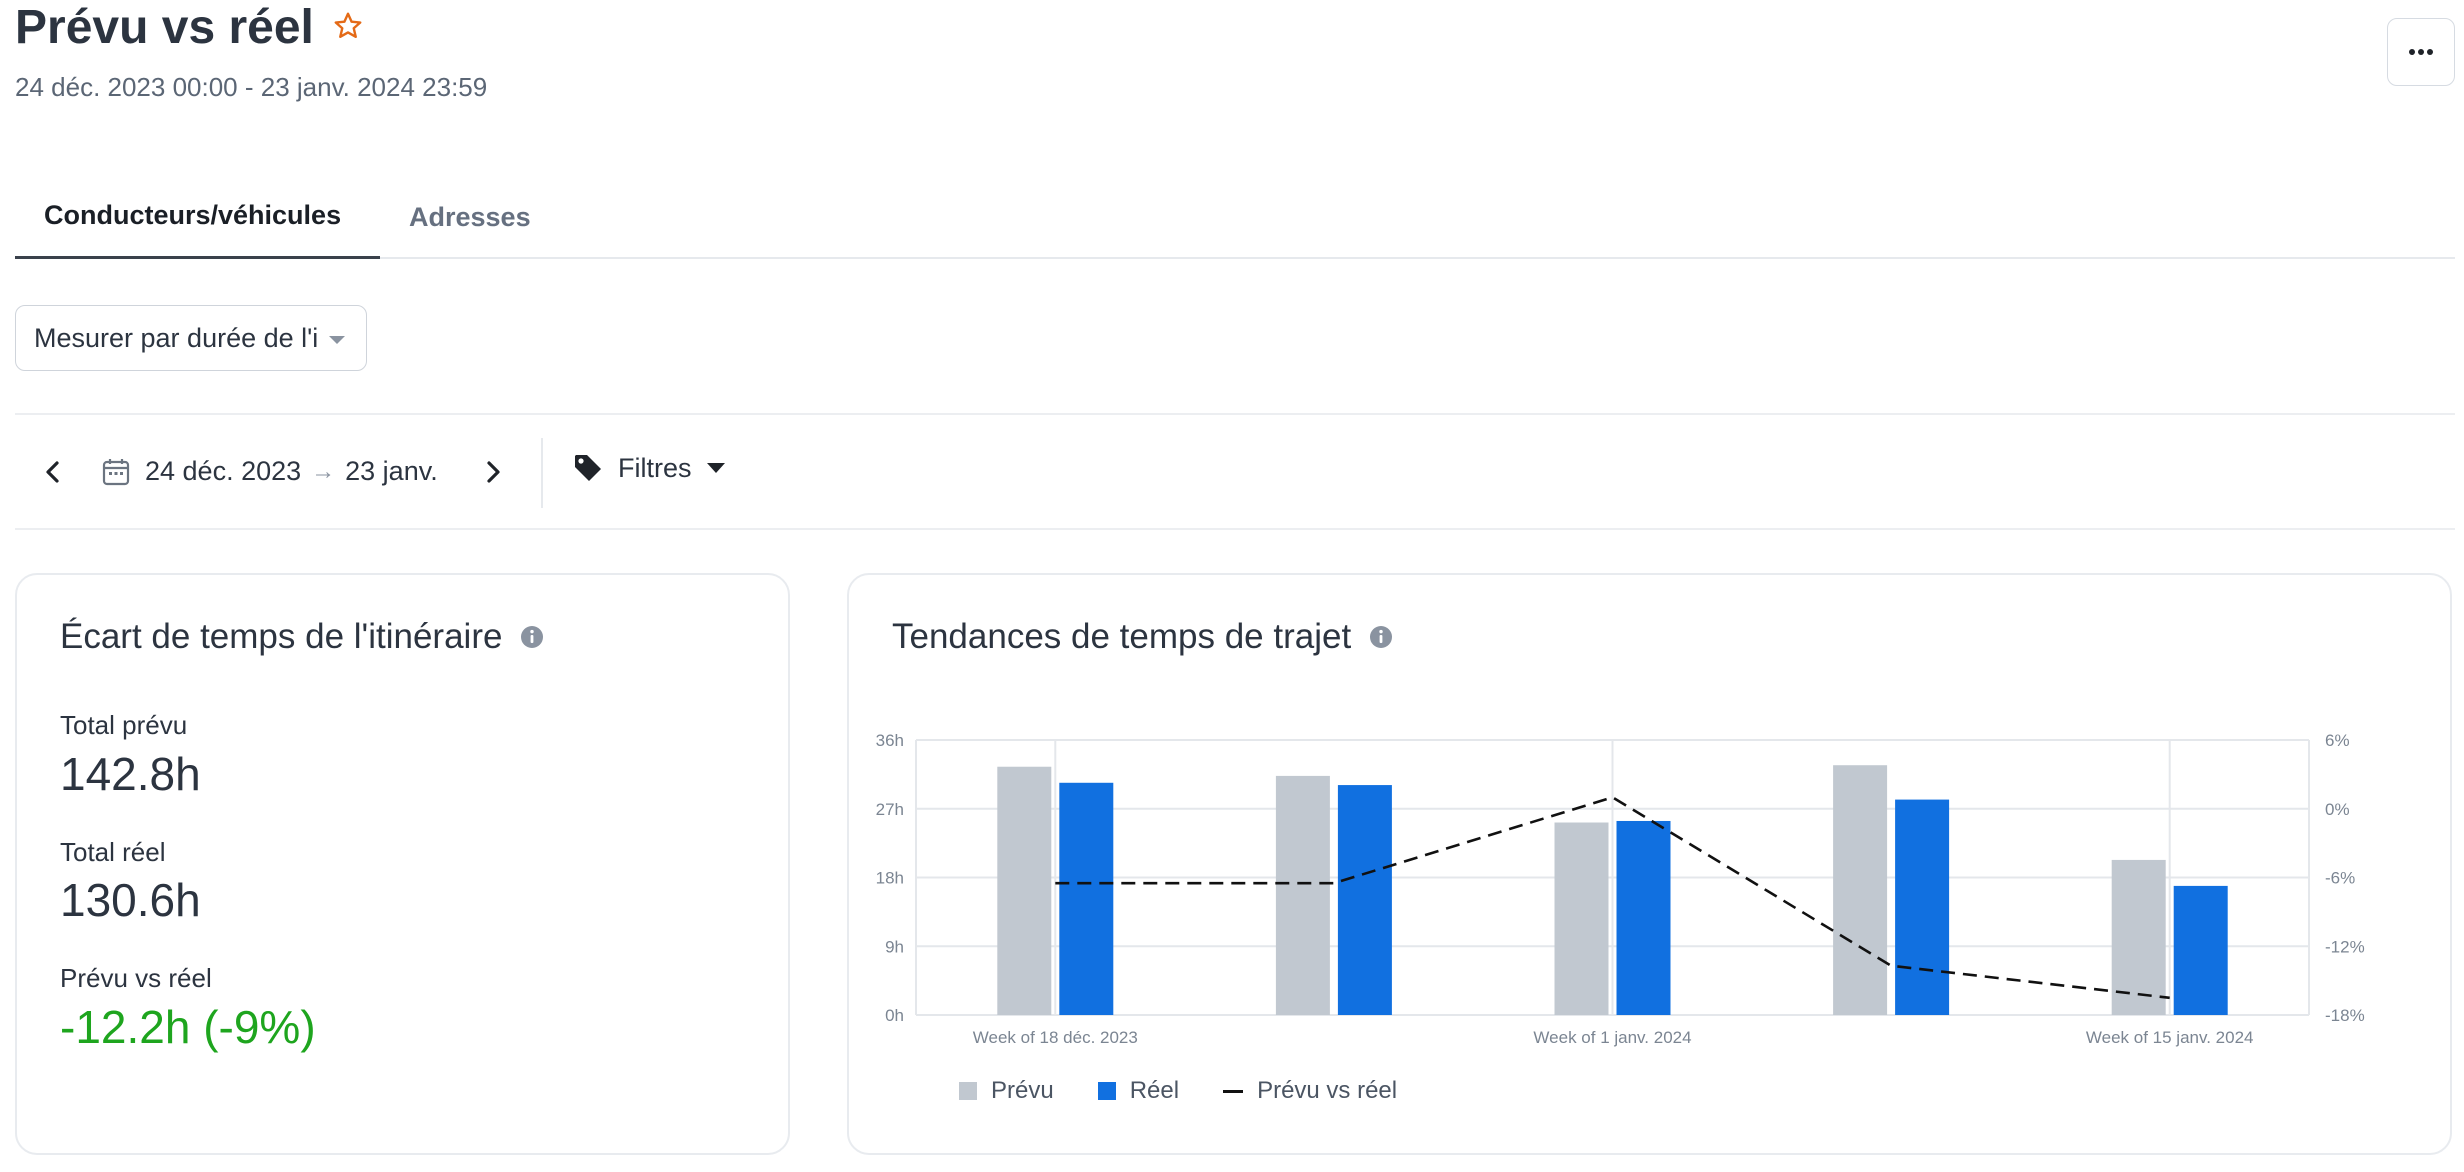  I want to click on total-actual-value: 130.6h, so click(130, 900).